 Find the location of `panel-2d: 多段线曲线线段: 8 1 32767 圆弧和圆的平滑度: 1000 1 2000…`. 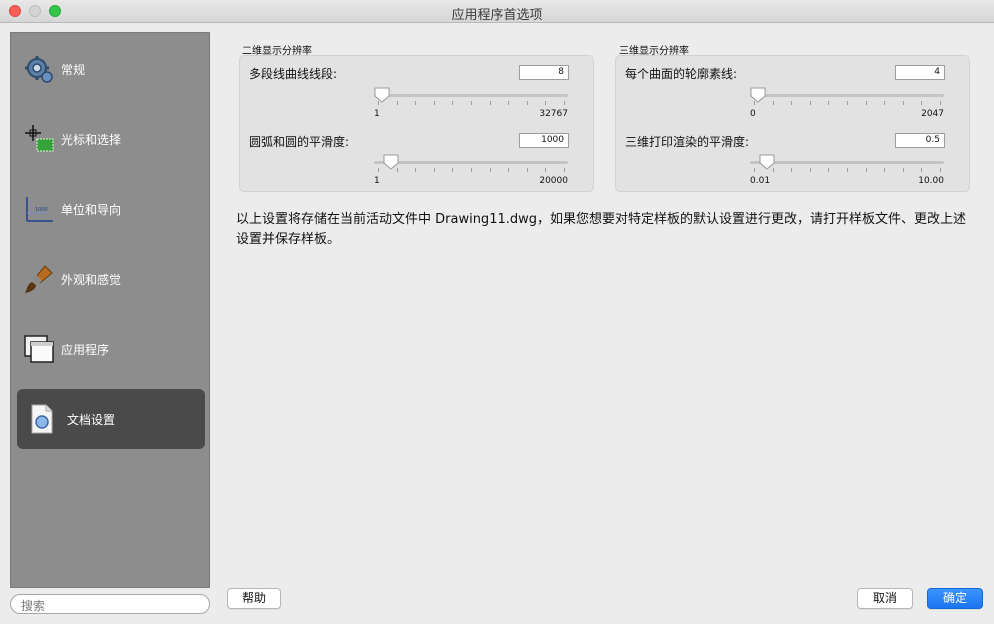

panel-2d: 多段线曲线线段: 8 1 32767 圆弧和圆的平滑度: 1000 1 2000… is located at coordinates (416, 123).